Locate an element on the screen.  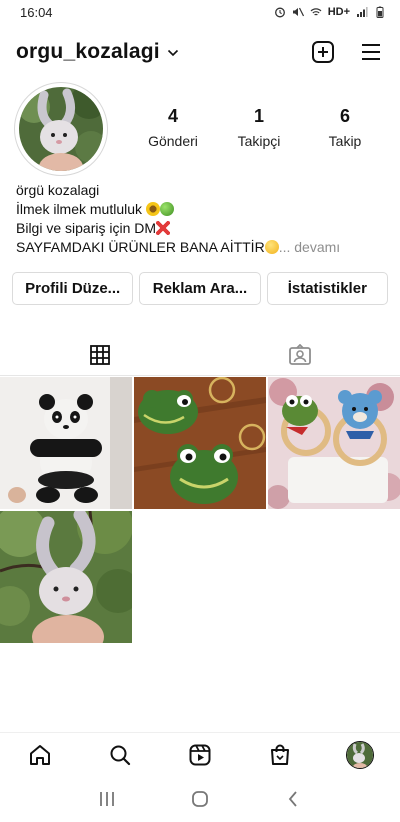
mute-icon is located at coordinates (298, 12).